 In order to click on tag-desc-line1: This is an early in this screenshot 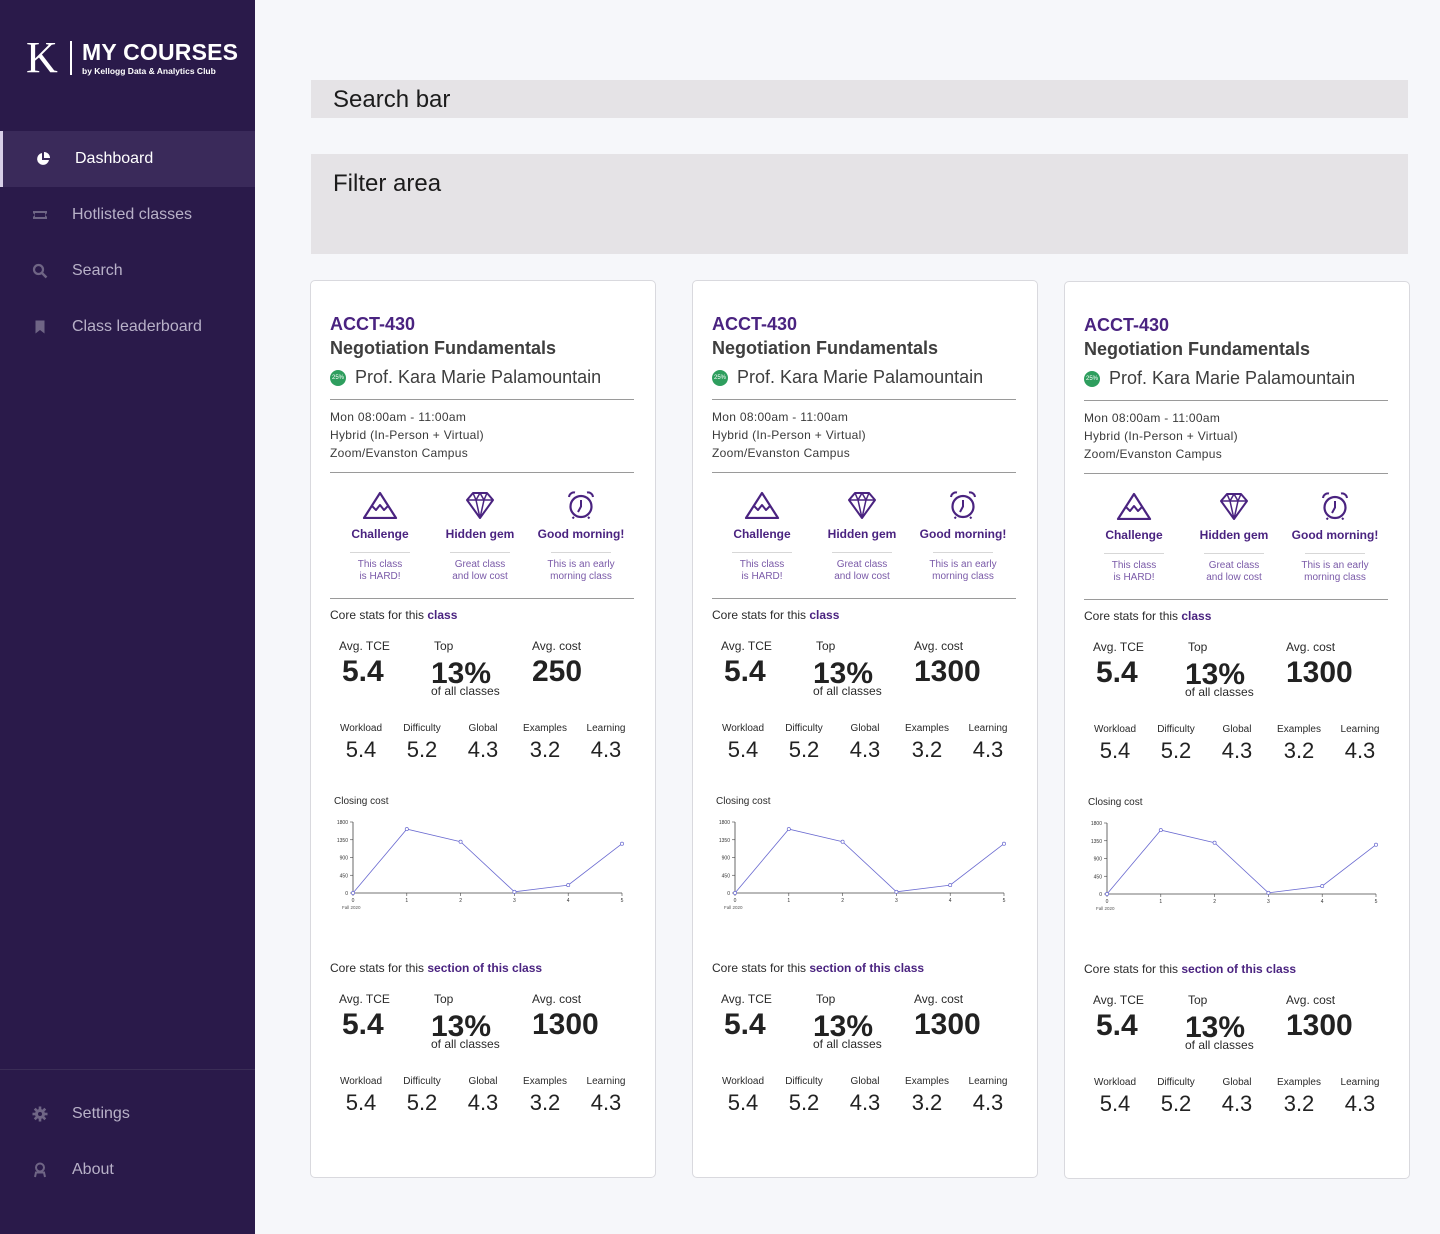, I will do `click(963, 564)`.